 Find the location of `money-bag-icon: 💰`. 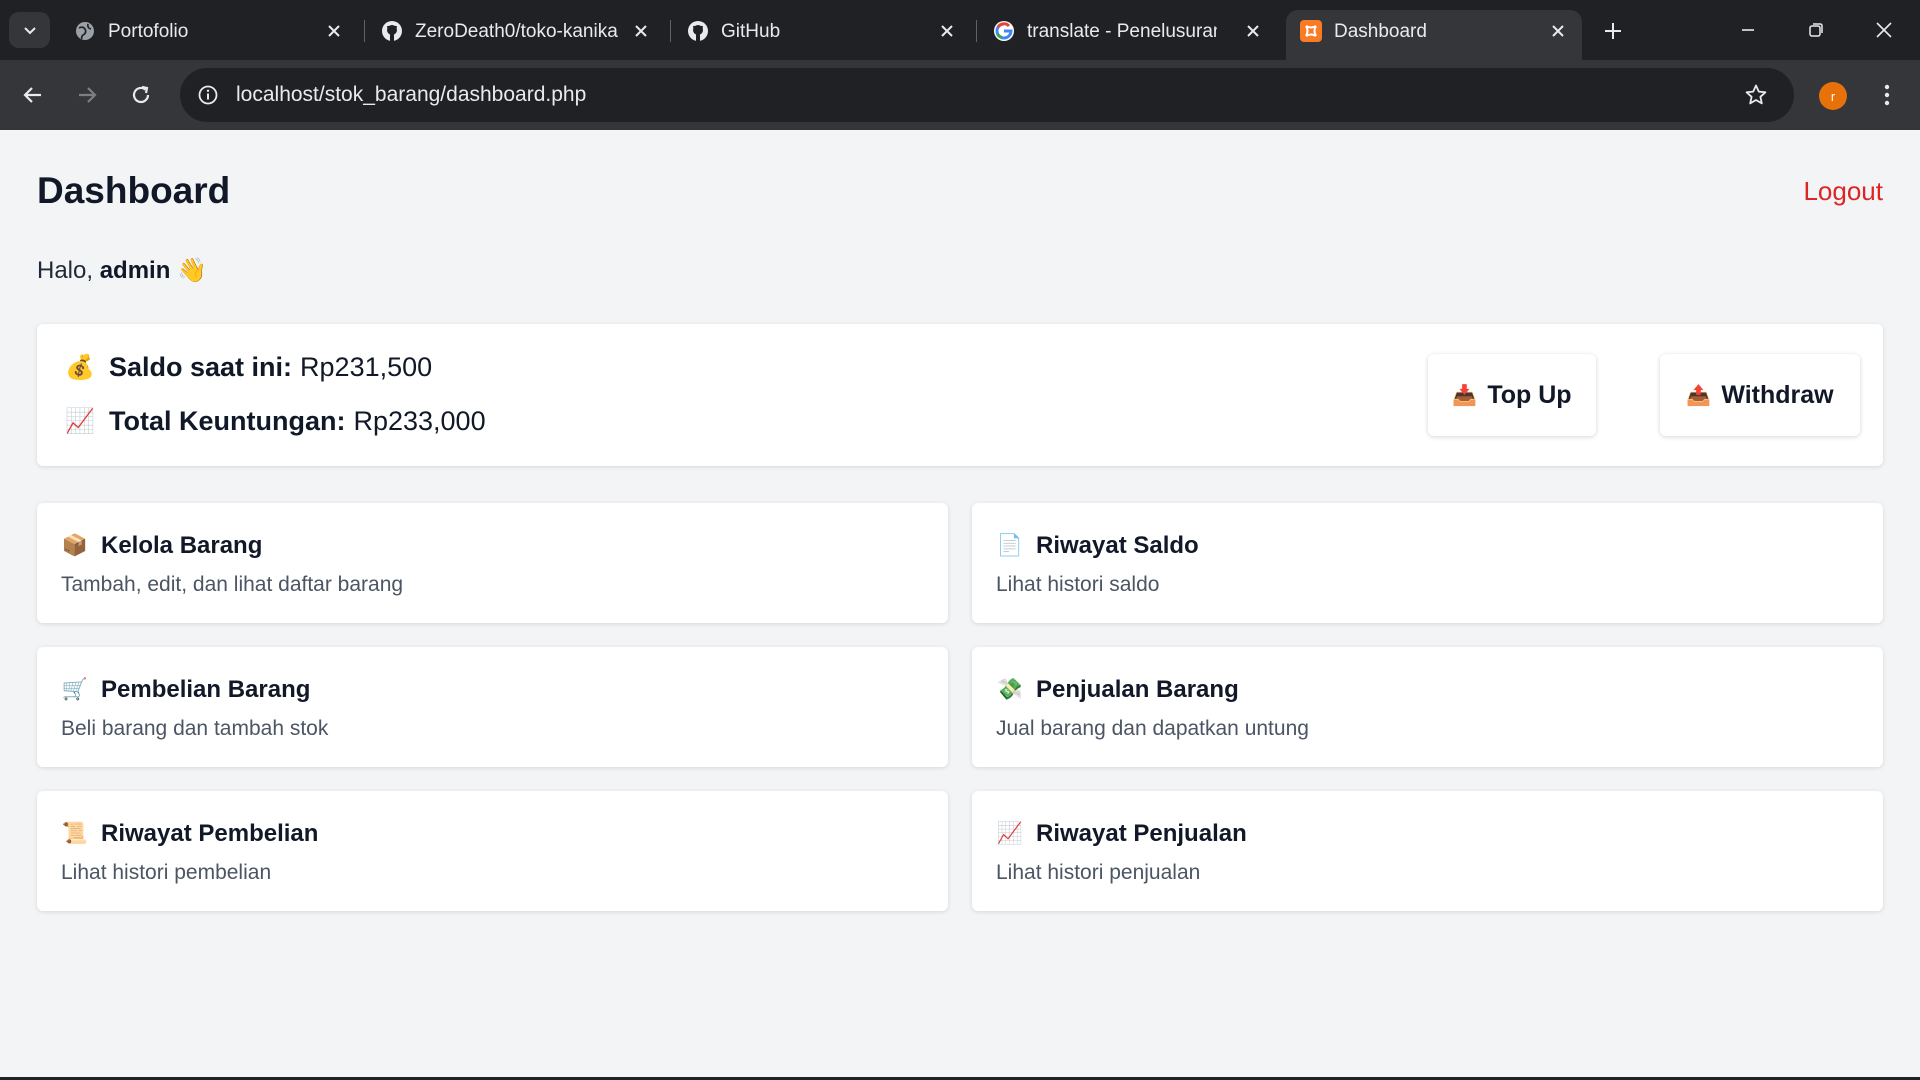

money-bag-icon: 💰 is located at coordinates (80, 367).